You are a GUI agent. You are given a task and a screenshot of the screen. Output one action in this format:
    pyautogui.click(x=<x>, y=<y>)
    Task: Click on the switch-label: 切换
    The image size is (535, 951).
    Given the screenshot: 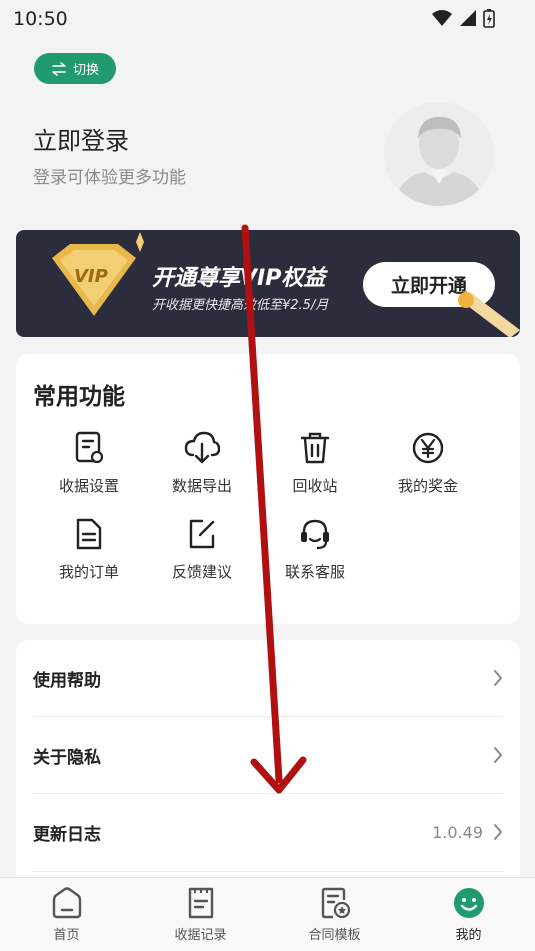 What is the action you would take?
    pyautogui.click(x=85, y=70)
    